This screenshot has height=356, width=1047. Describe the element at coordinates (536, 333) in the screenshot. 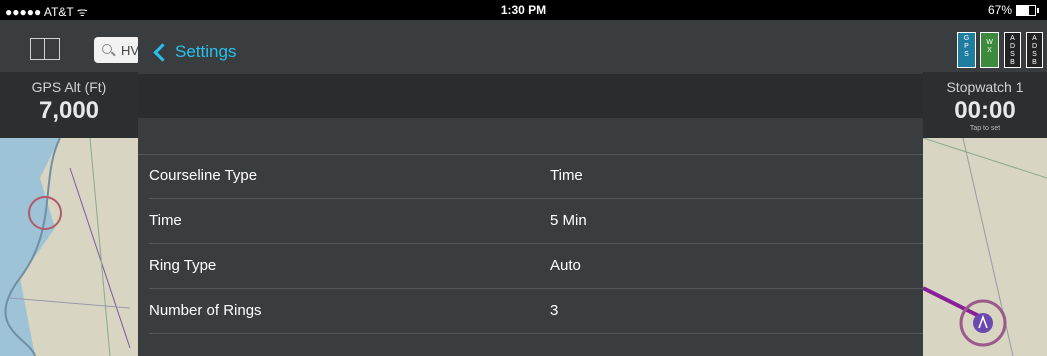

I see `row-divider` at that location.